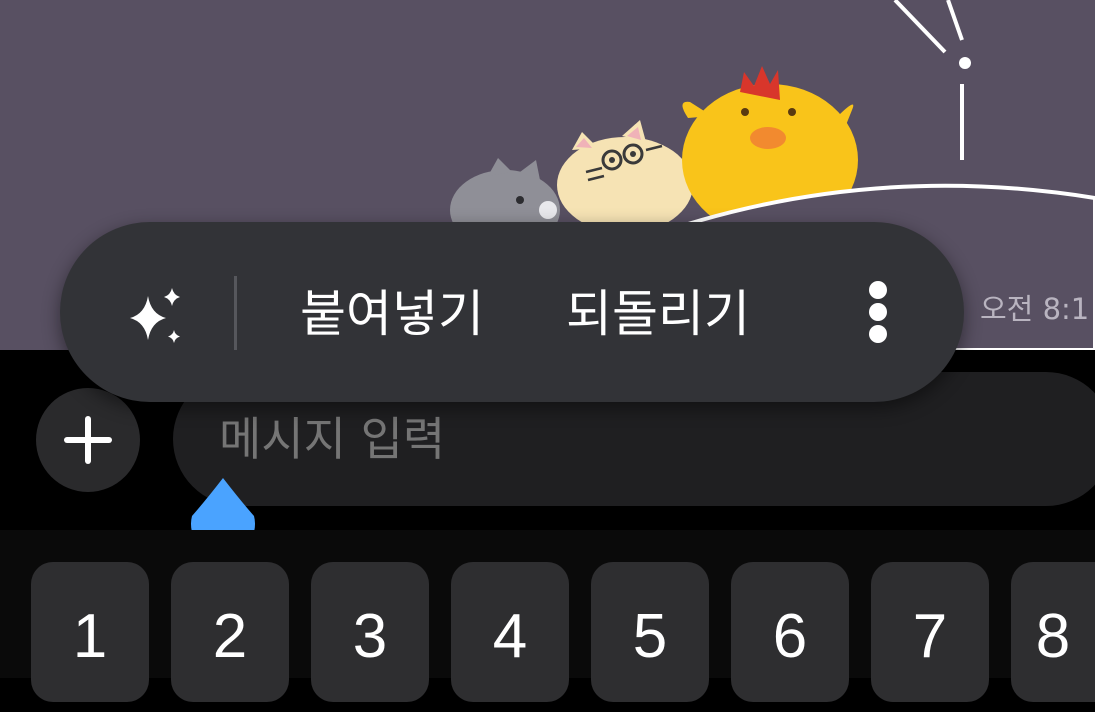 The height and width of the screenshot is (712, 1095). Describe the element at coordinates (930, 632) in the screenshot. I see `key-7: 7` at that location.